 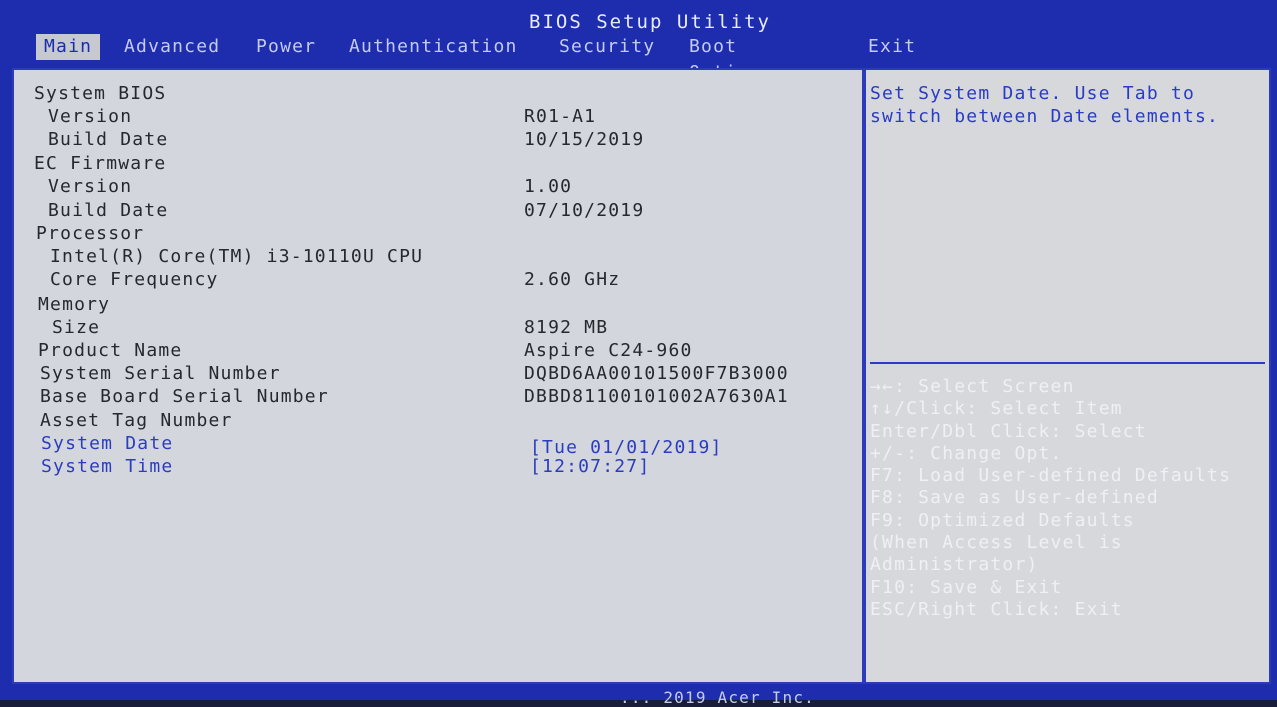 What do you see at coordinates (954, 565) in the screenshot?
I see `key-f9-note-cont: Administrator)` at bounding box center [954, 565].